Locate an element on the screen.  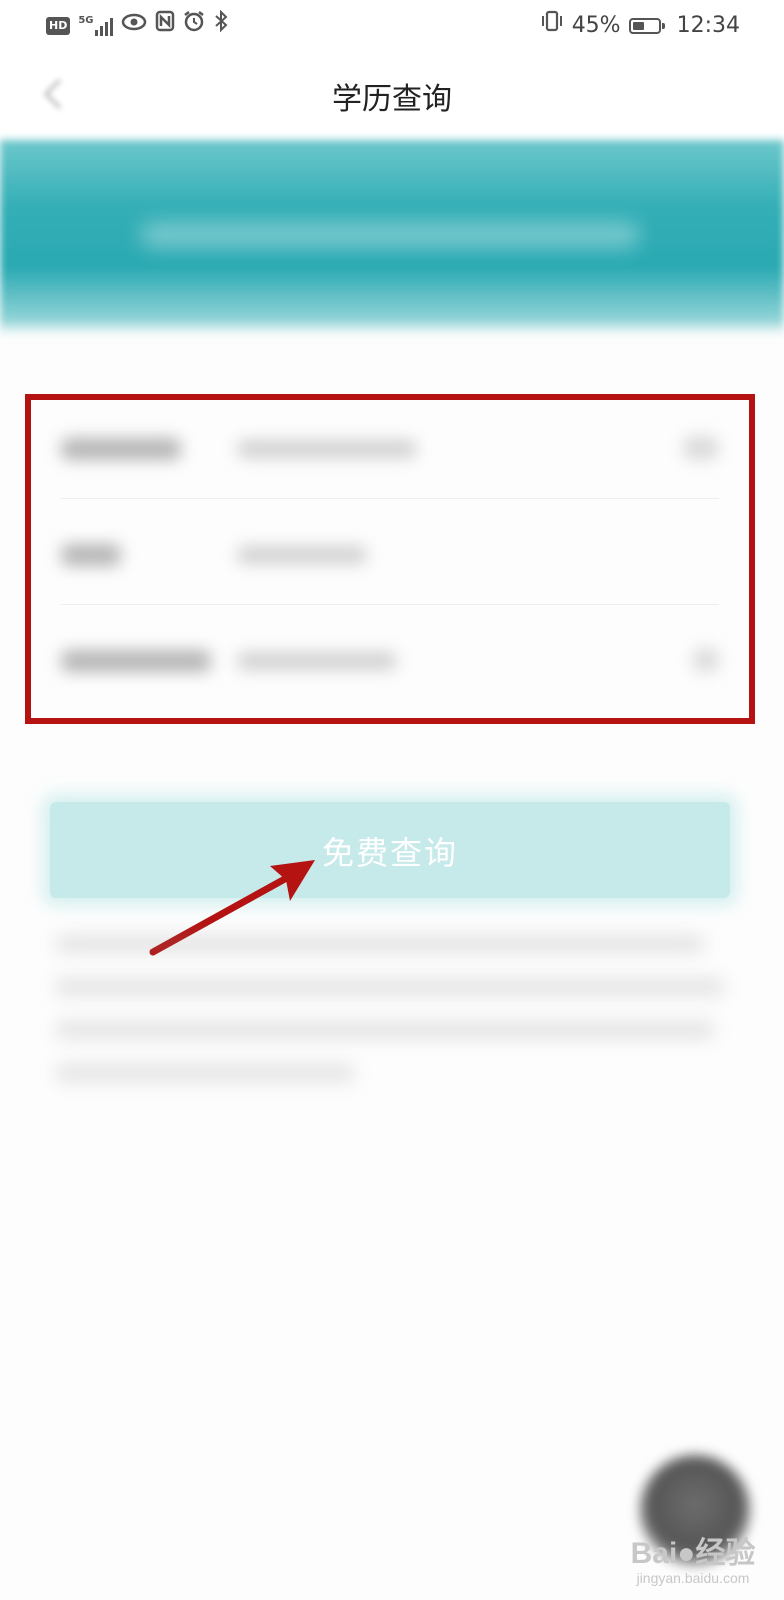
battery-percent: 45% is located at coordinates (596, 25).